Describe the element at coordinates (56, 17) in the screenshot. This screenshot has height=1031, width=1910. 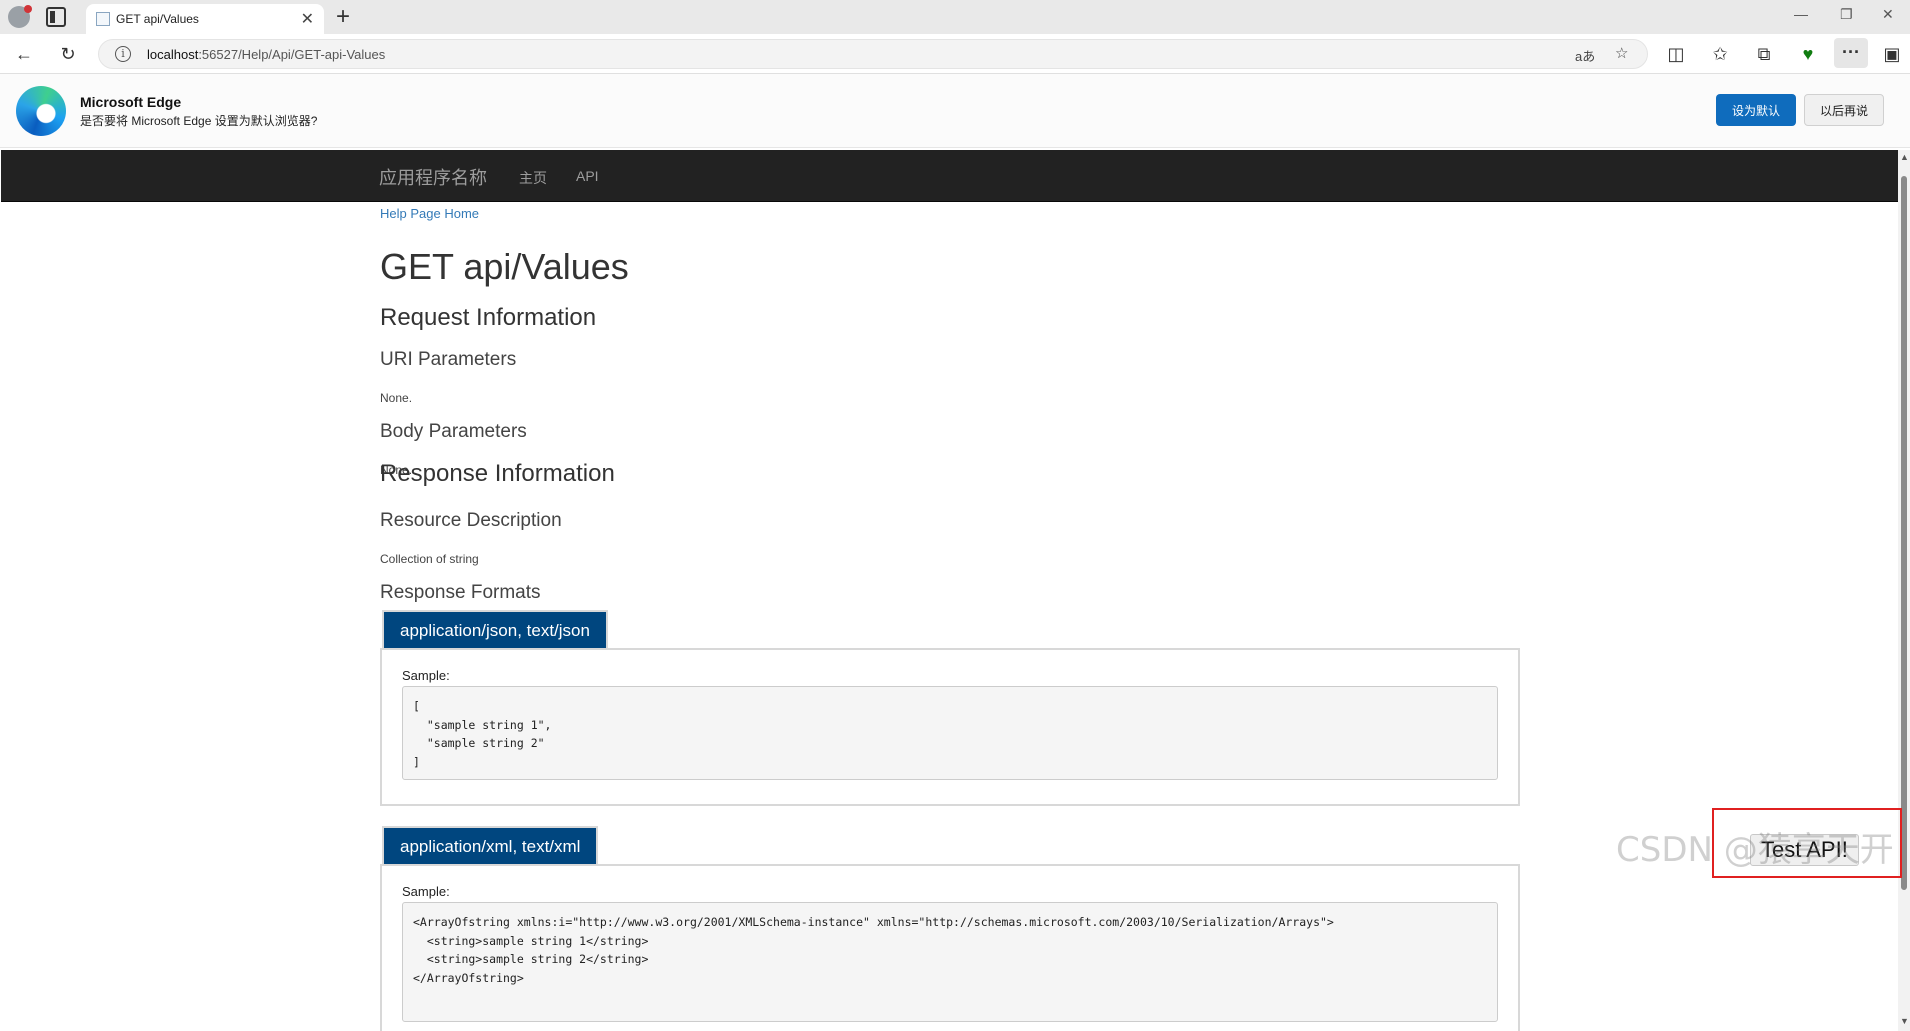
I see `tab-actions-icon` at that location.